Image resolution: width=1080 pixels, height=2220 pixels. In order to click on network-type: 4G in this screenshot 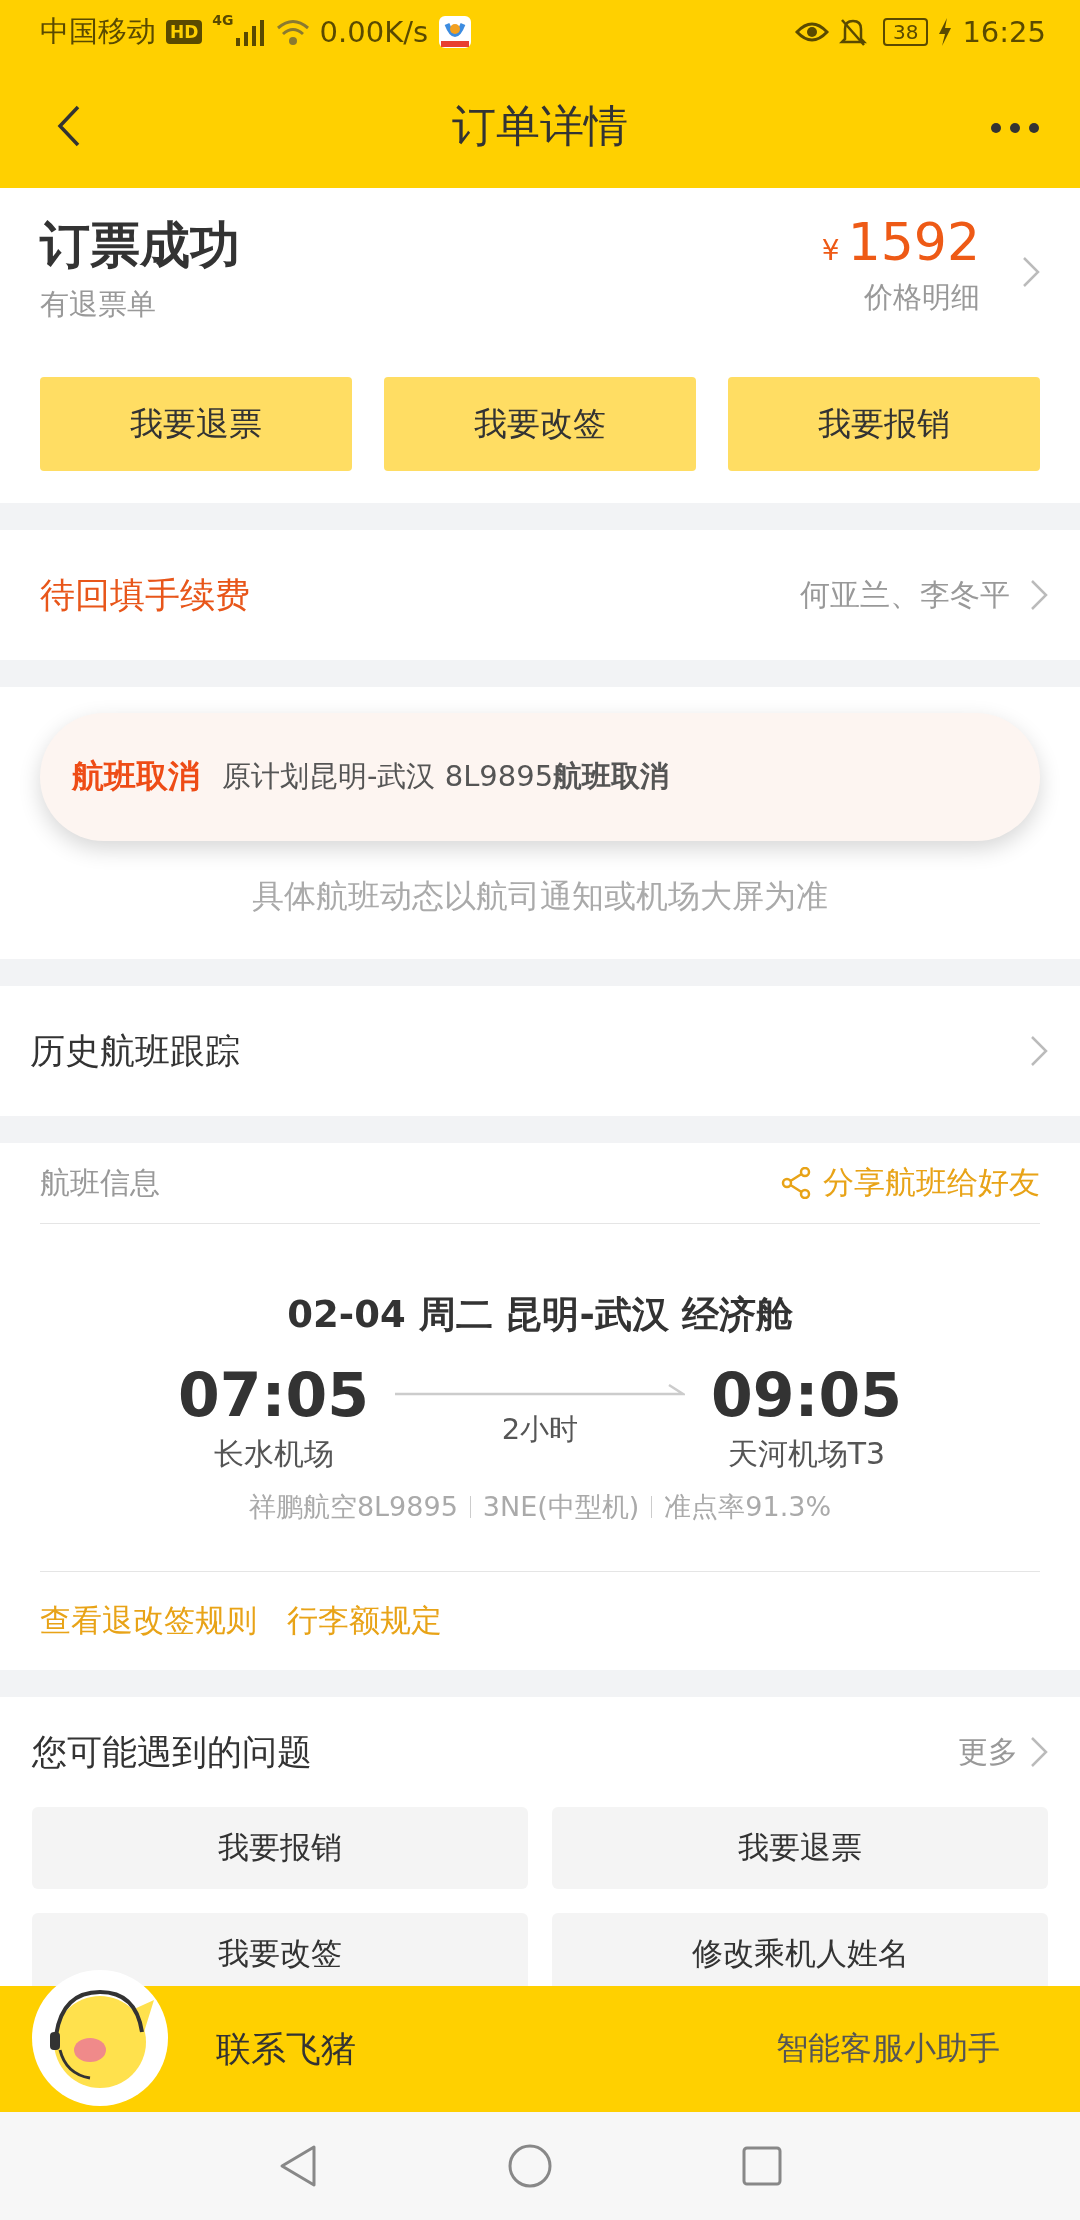, I will do `click(223, 20)`.